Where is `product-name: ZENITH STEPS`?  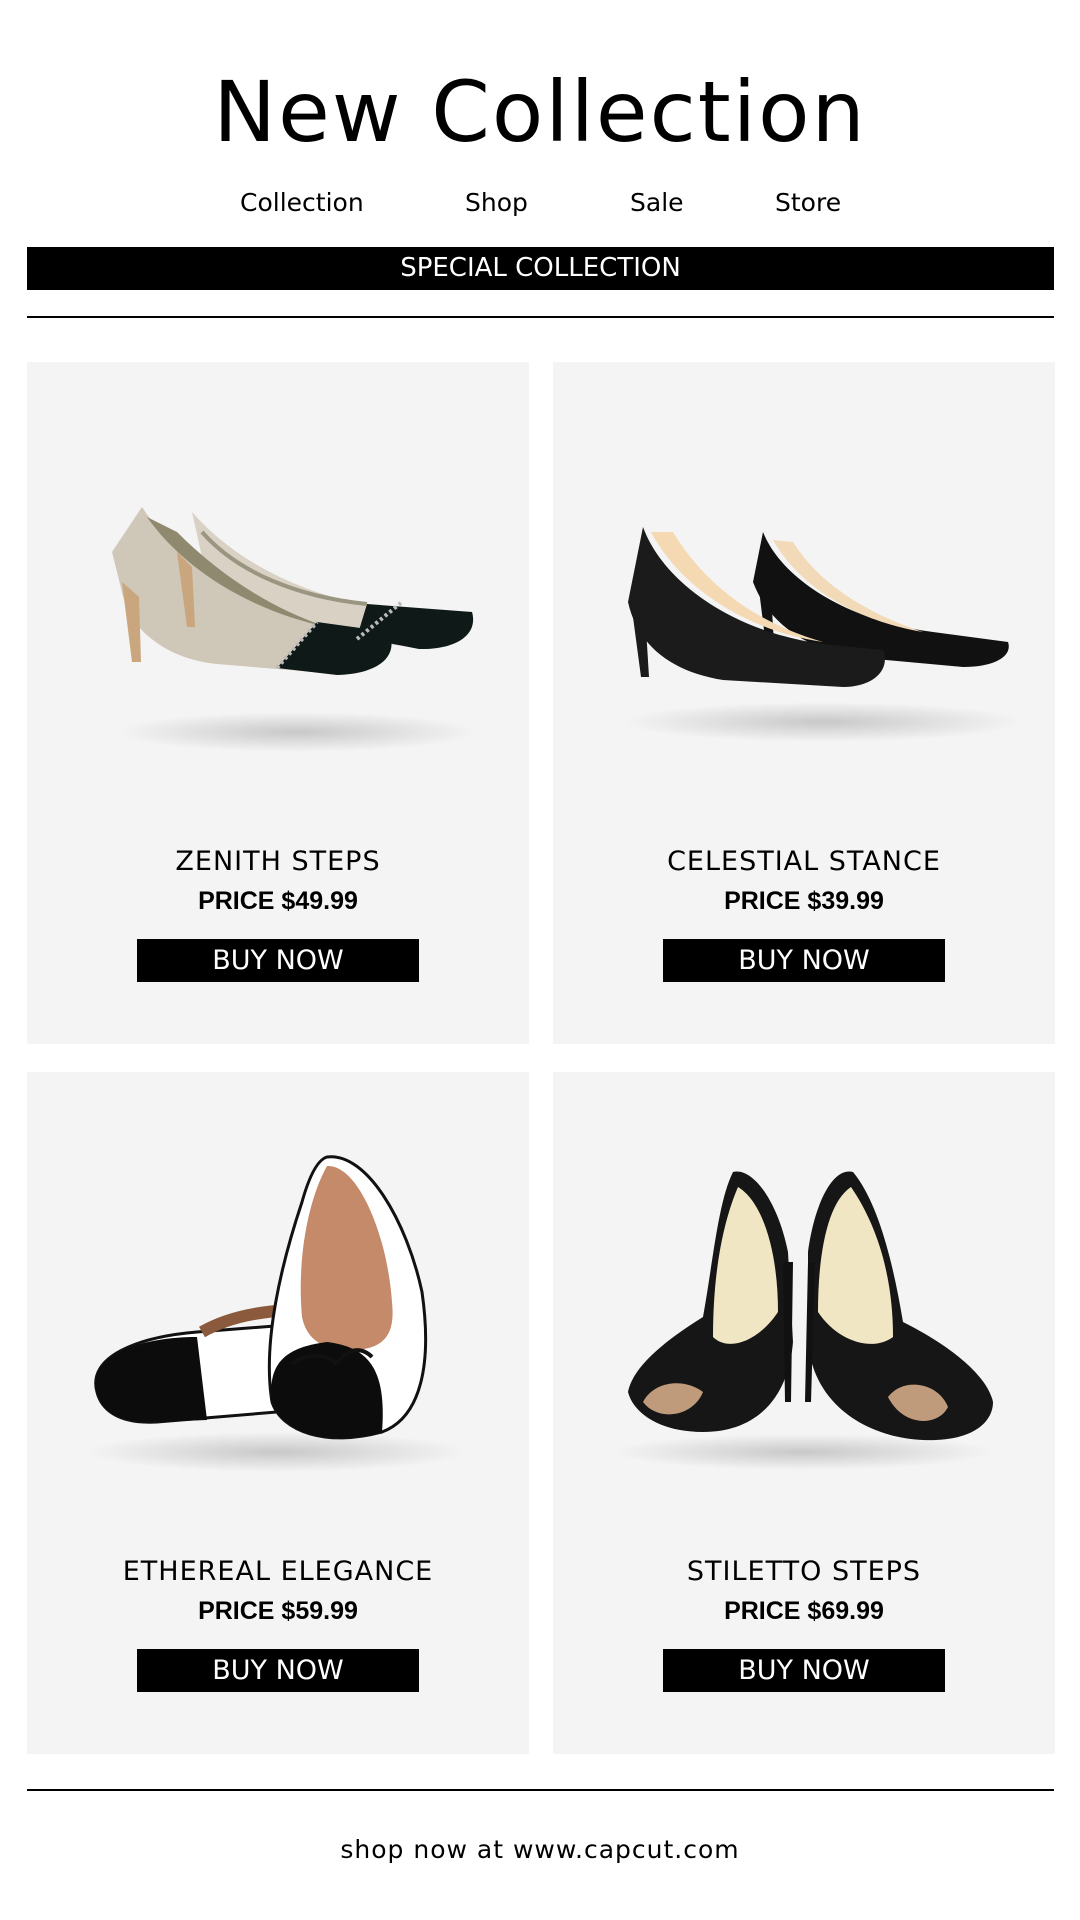 product-name: ZENITH STEPS is located at coordinates (278, 861).